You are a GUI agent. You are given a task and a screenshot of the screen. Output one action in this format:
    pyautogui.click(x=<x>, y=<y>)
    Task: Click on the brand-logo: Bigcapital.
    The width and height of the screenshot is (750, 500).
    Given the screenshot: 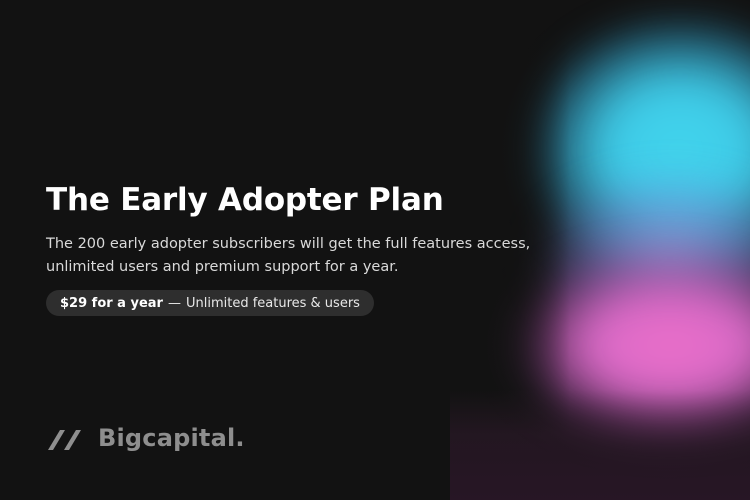 What is the action you would take?
    pyautogui.click(x=145, y=438)
    